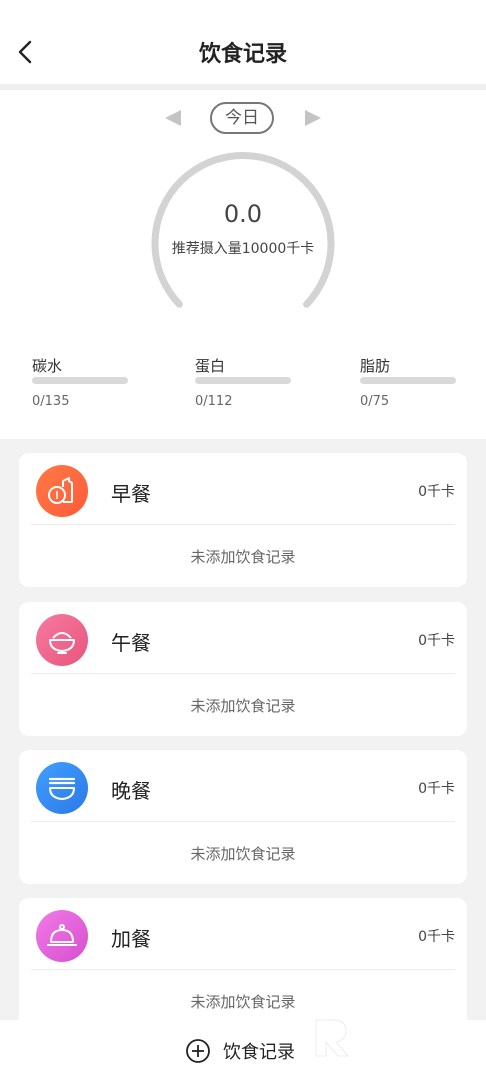 Image resolution: width=486 pixels, height=1080 pixels. I want to click on rice-bowl-icon, so click(62, 640).